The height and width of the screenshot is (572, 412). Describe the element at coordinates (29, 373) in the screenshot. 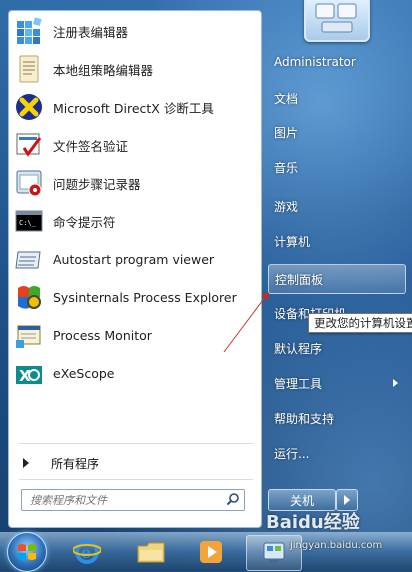

I see `exescope-icon: X` at that location.